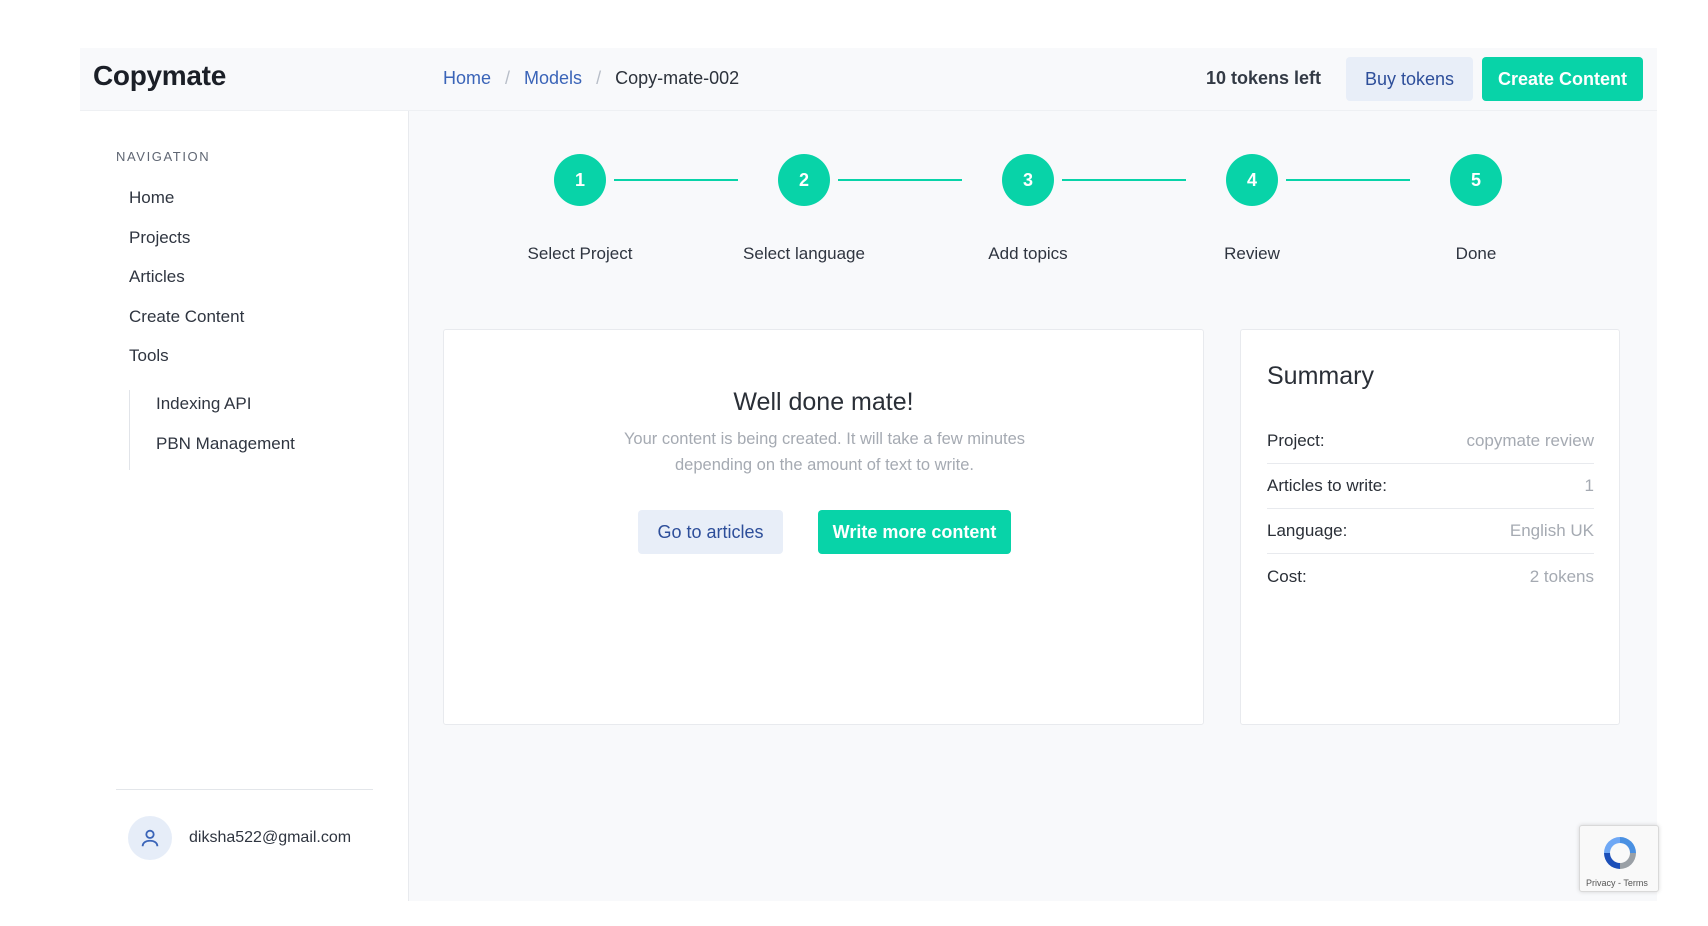 Image resolution: width=1708 pixels, height=926 pixels. I want to click on summary-key: Articles to write:, so click(1327, 485).